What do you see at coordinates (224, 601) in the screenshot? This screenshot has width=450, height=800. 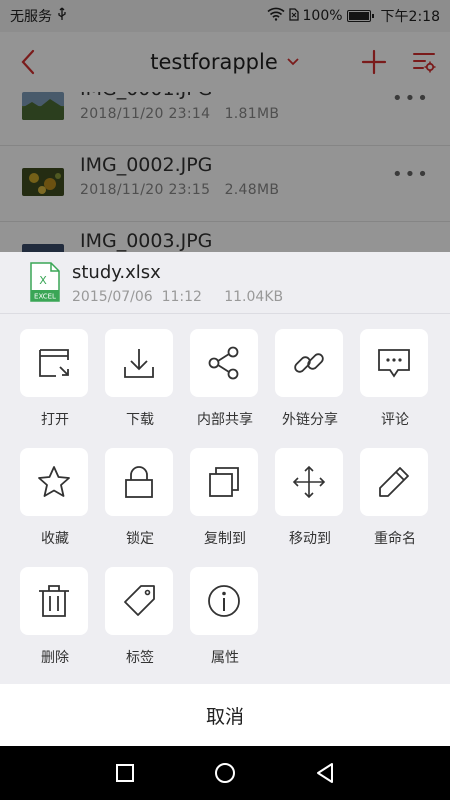 I see `info-icon` at bounding box center [224, 601].